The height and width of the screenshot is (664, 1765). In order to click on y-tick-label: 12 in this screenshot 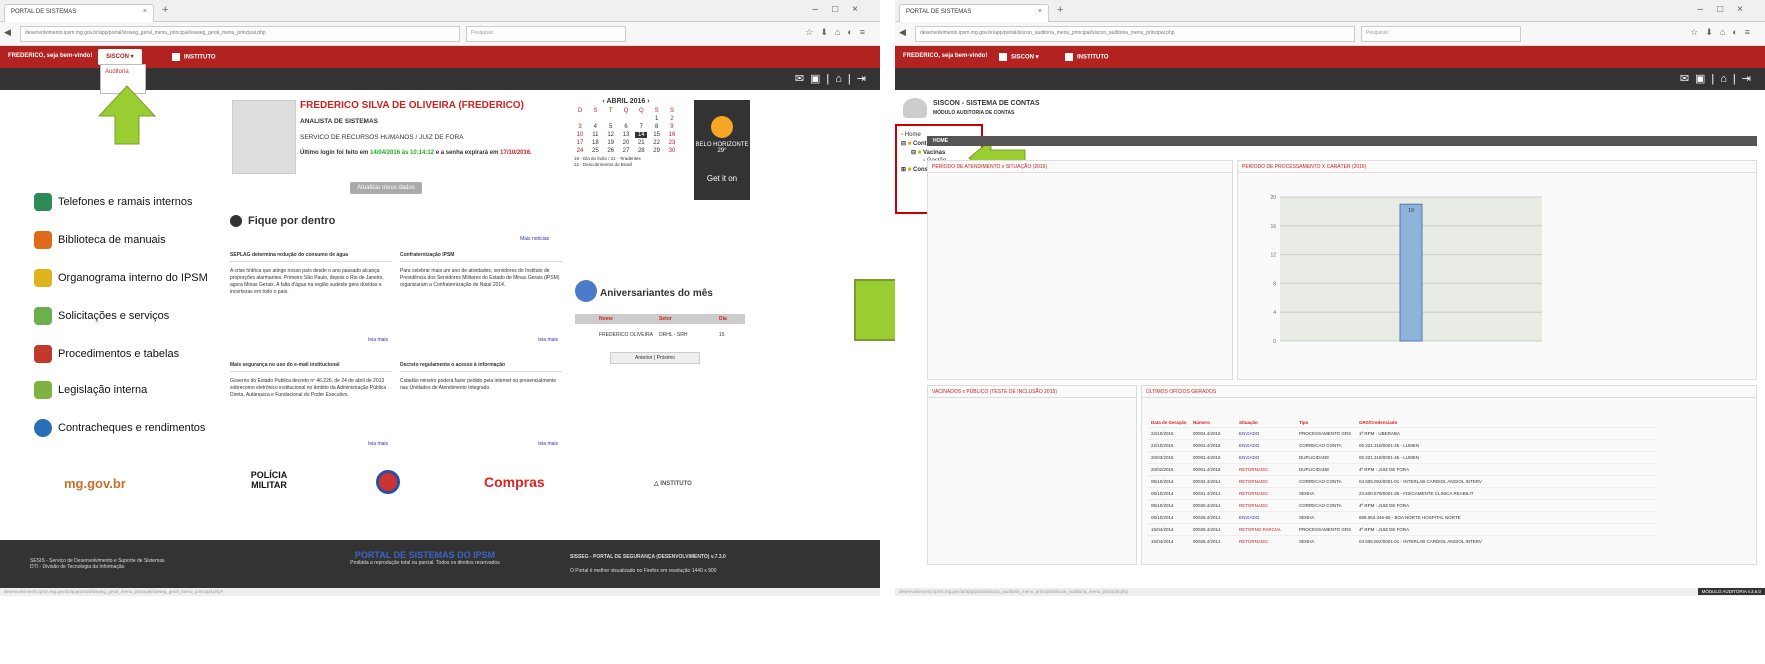, I will do `click(1273, 256)`.